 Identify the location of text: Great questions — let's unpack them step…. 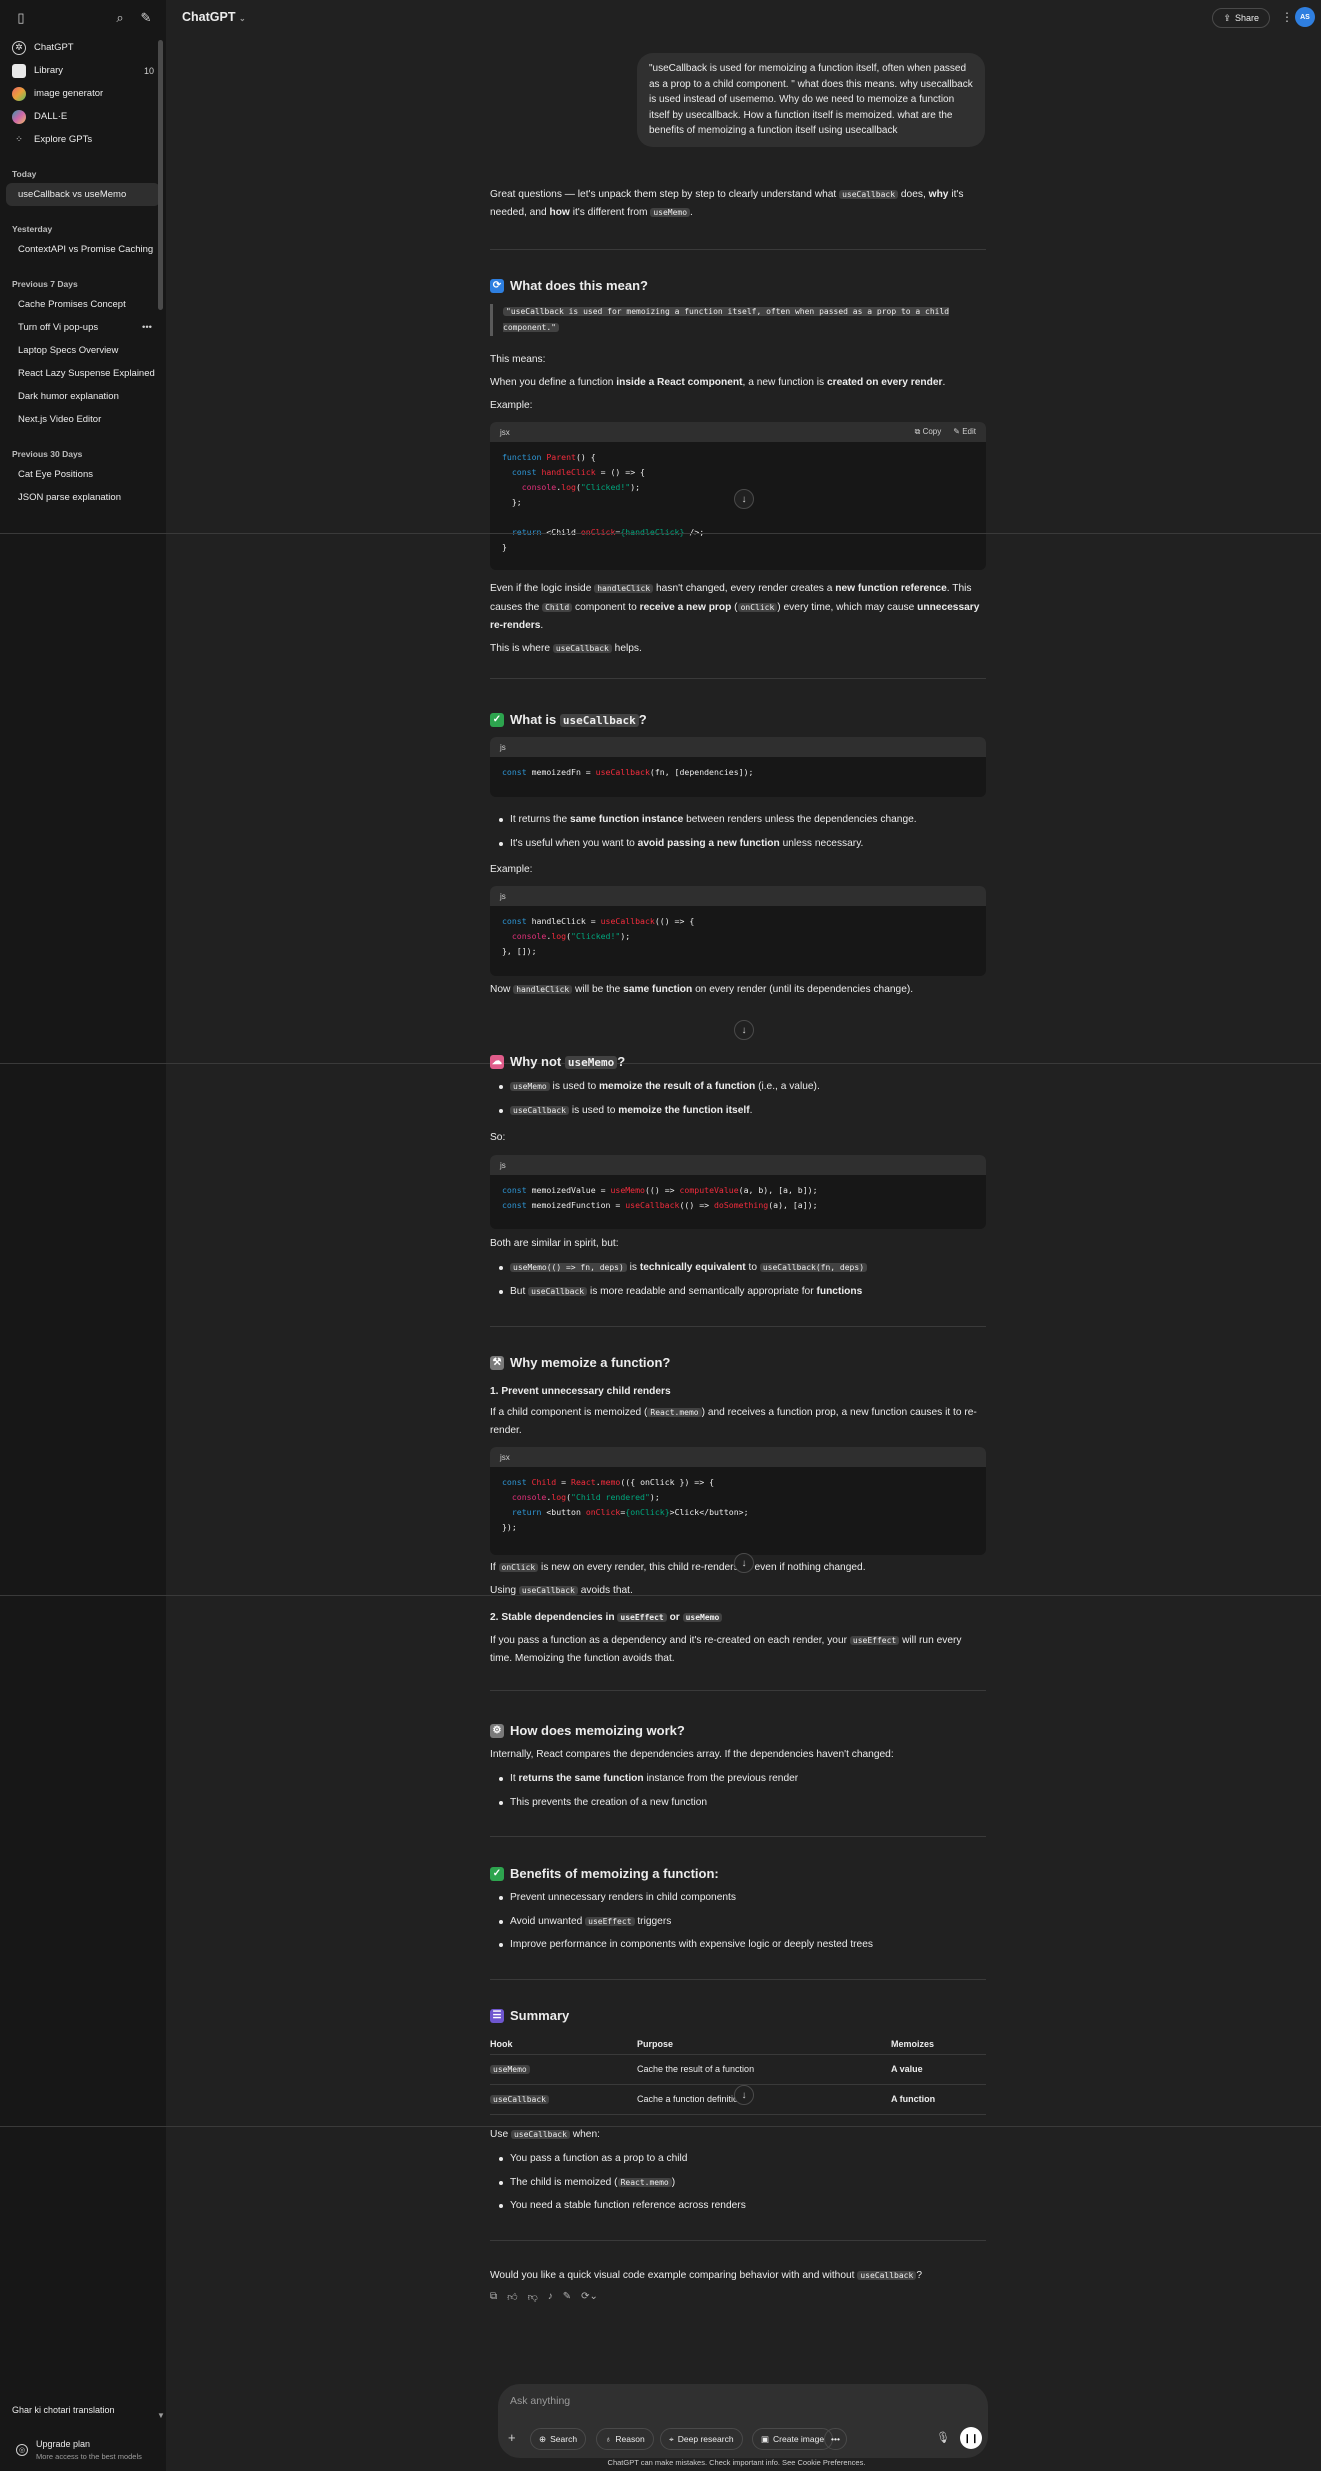
(665, 194).